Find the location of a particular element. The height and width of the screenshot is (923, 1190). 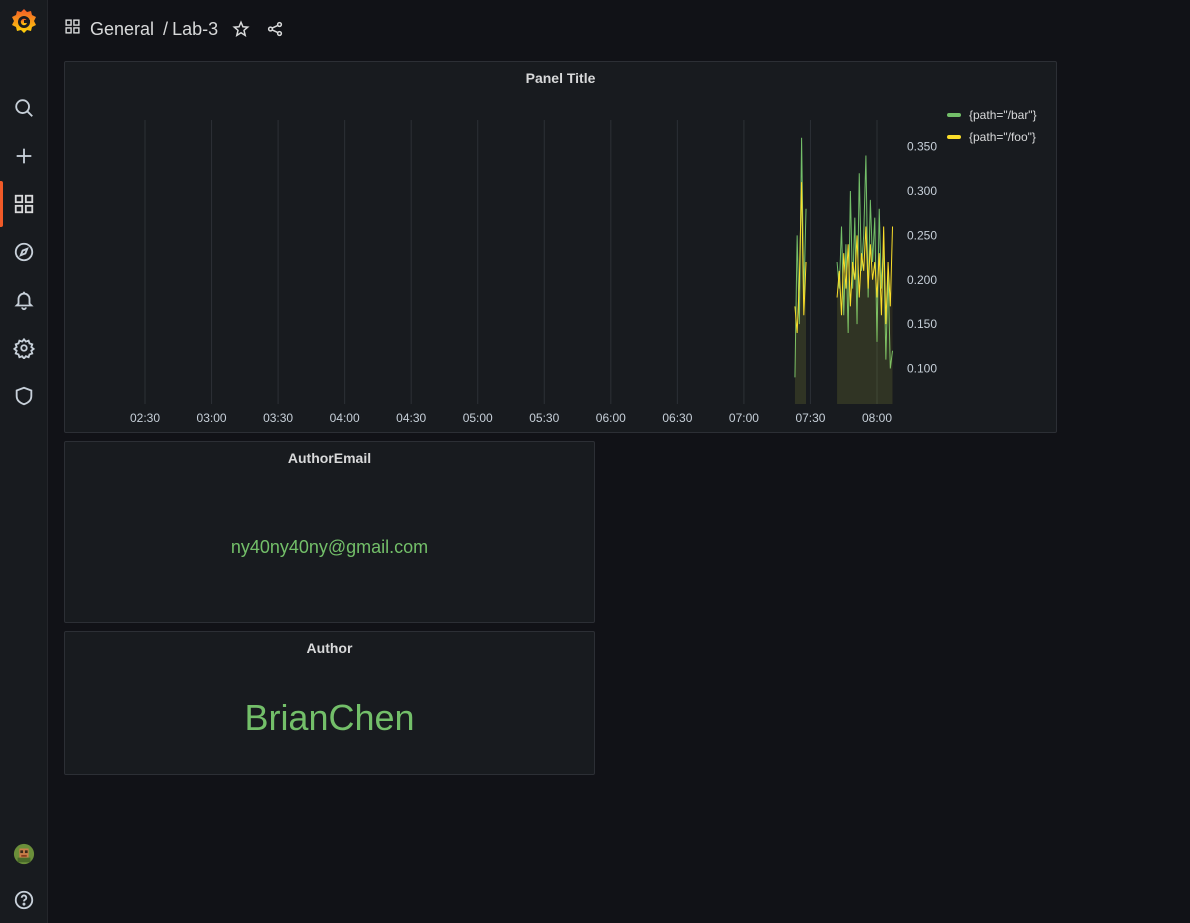

avatar is located at coordinates (23, 854).